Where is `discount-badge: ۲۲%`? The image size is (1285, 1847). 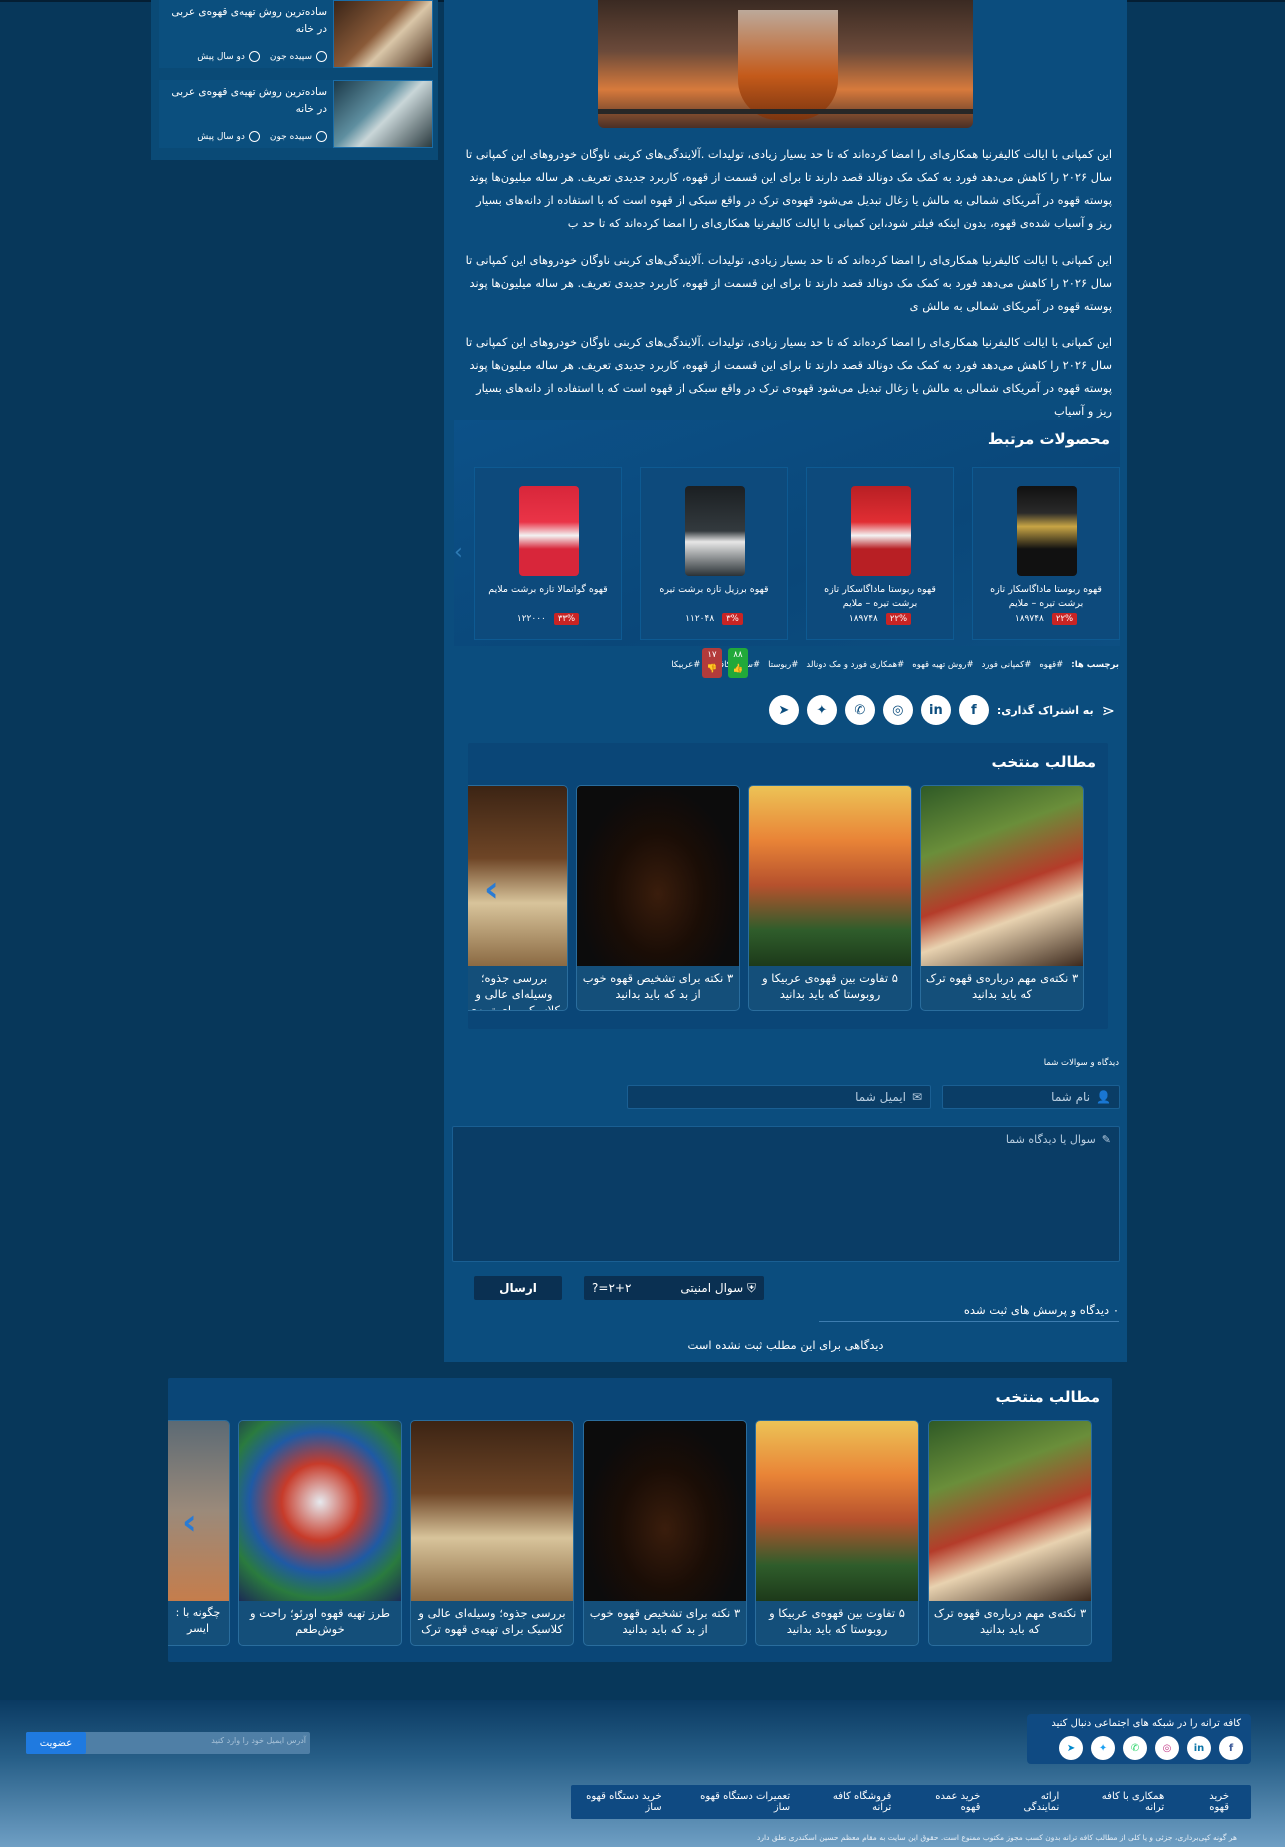 discount-badge: ۲۲% is located at coordinates (898, 619).